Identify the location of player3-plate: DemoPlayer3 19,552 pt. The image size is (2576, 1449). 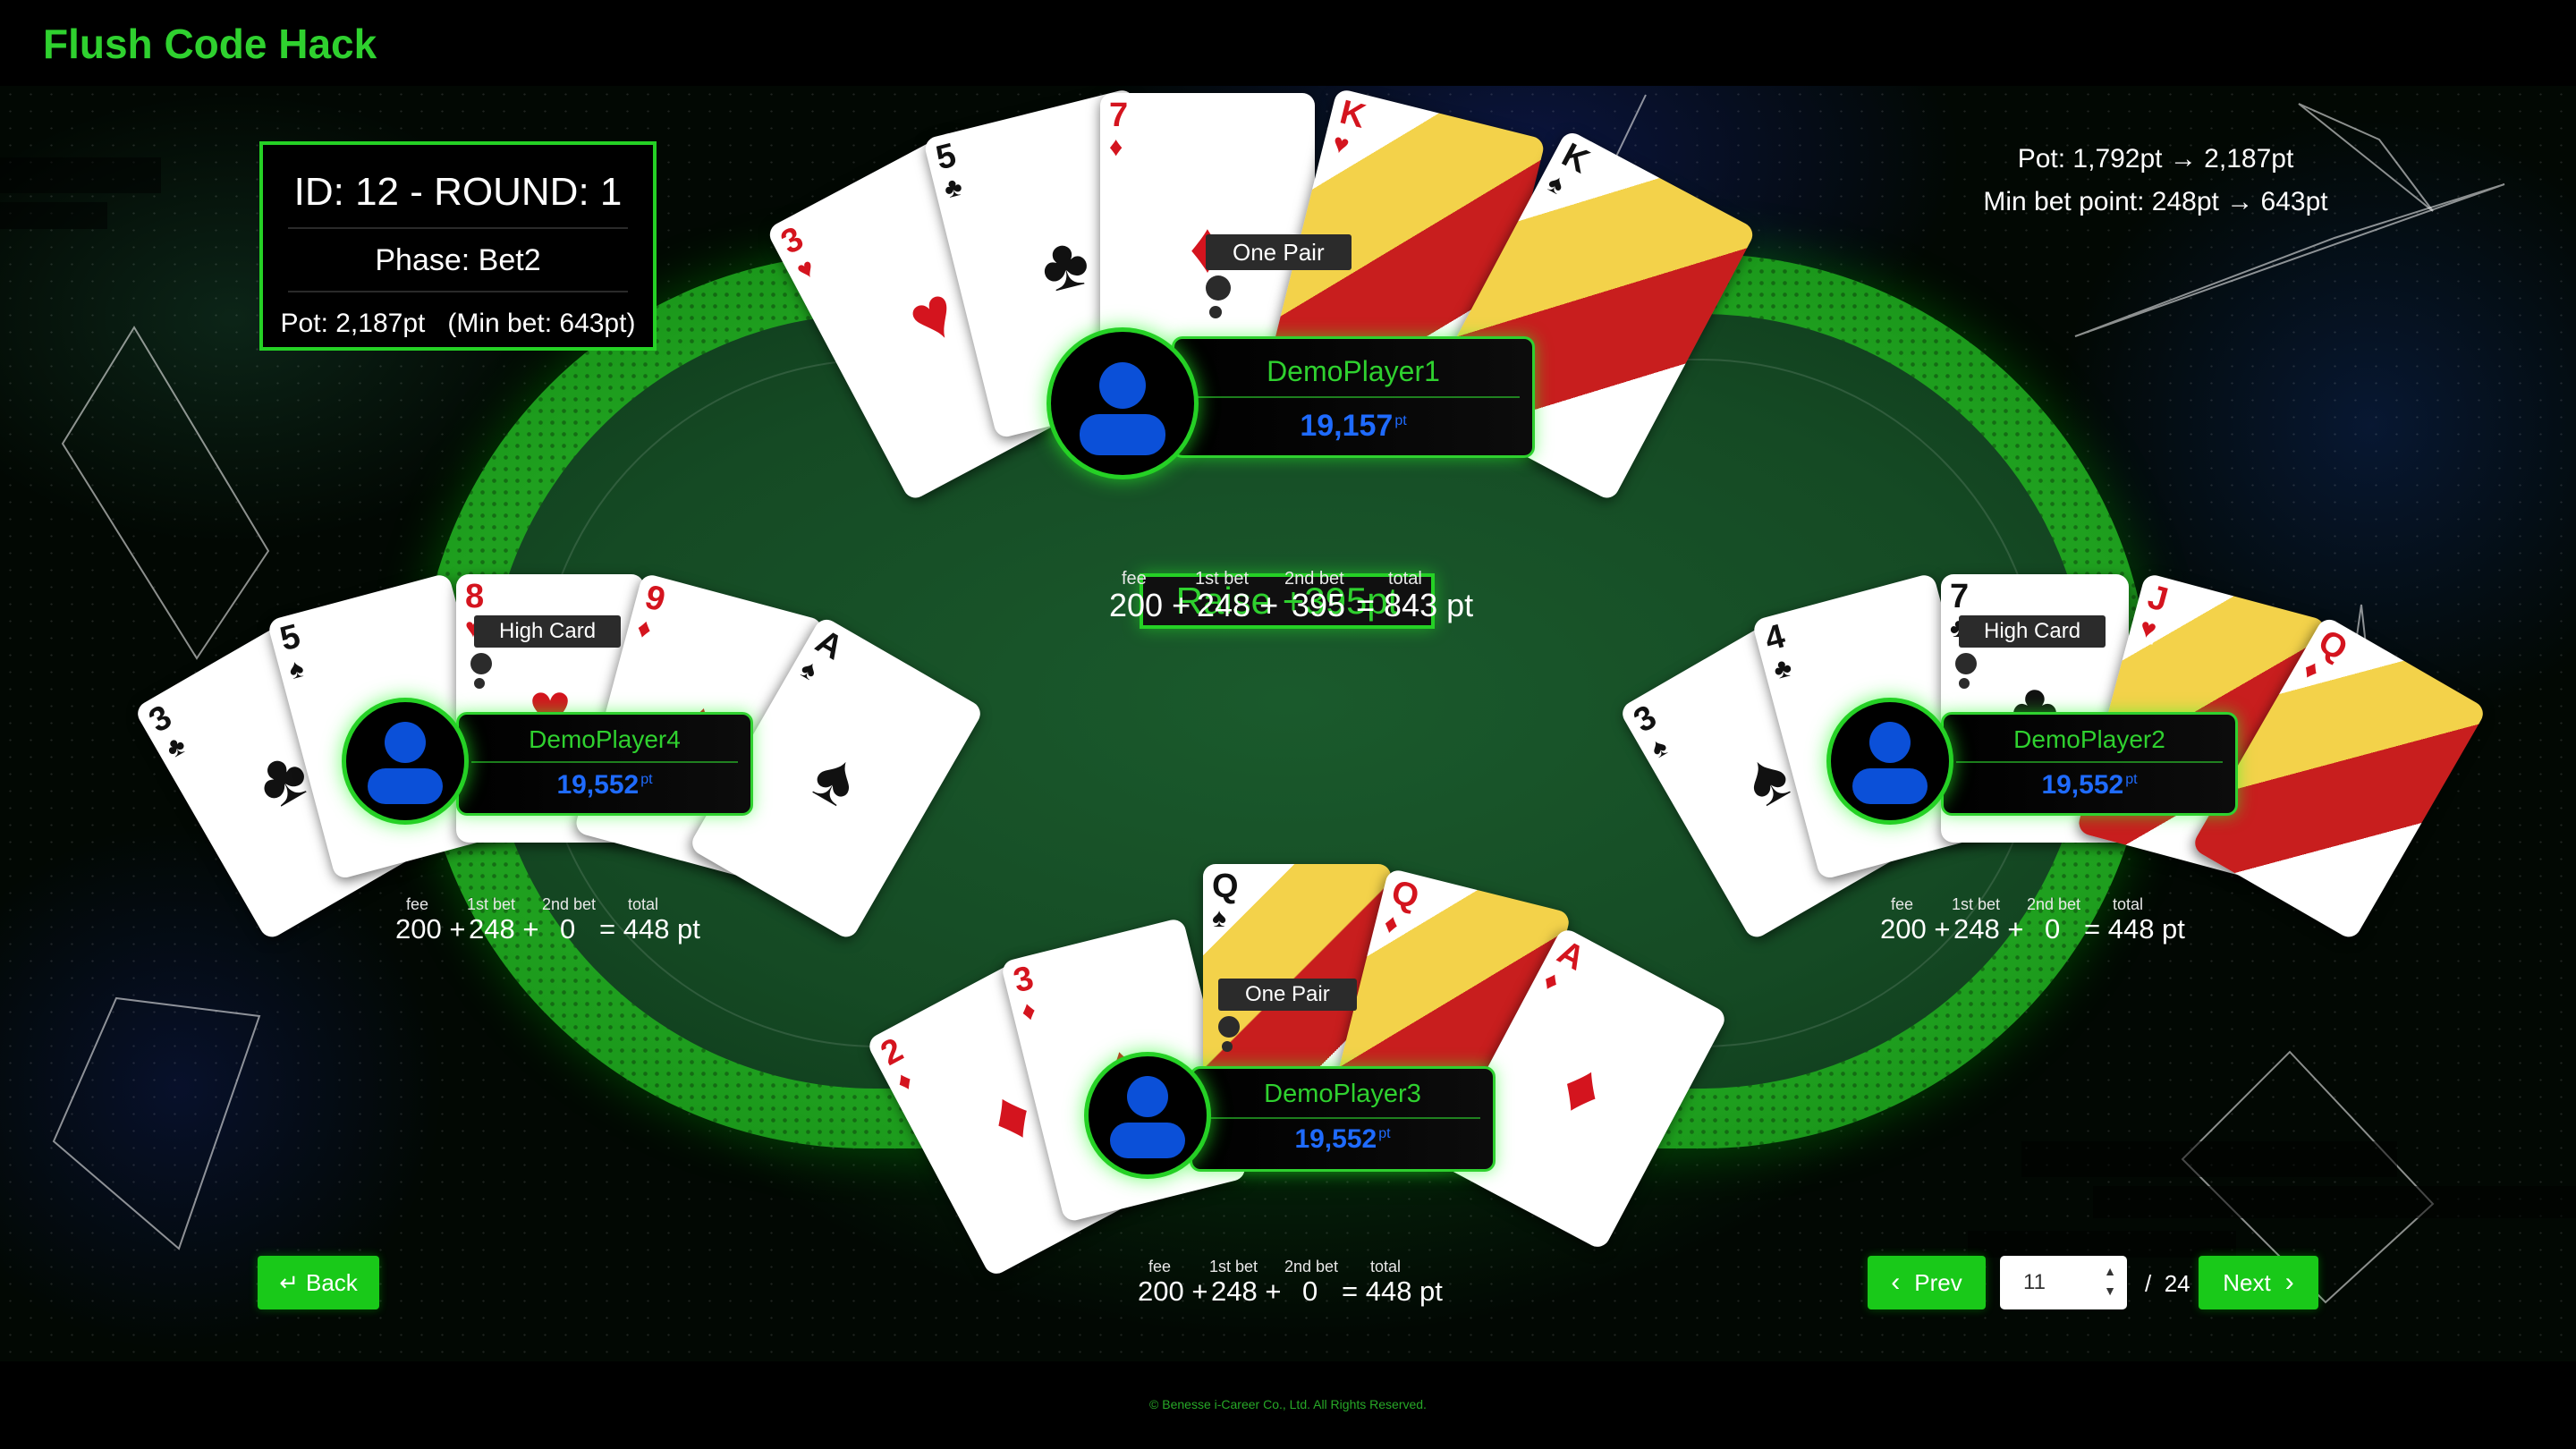
(1343, 1119).